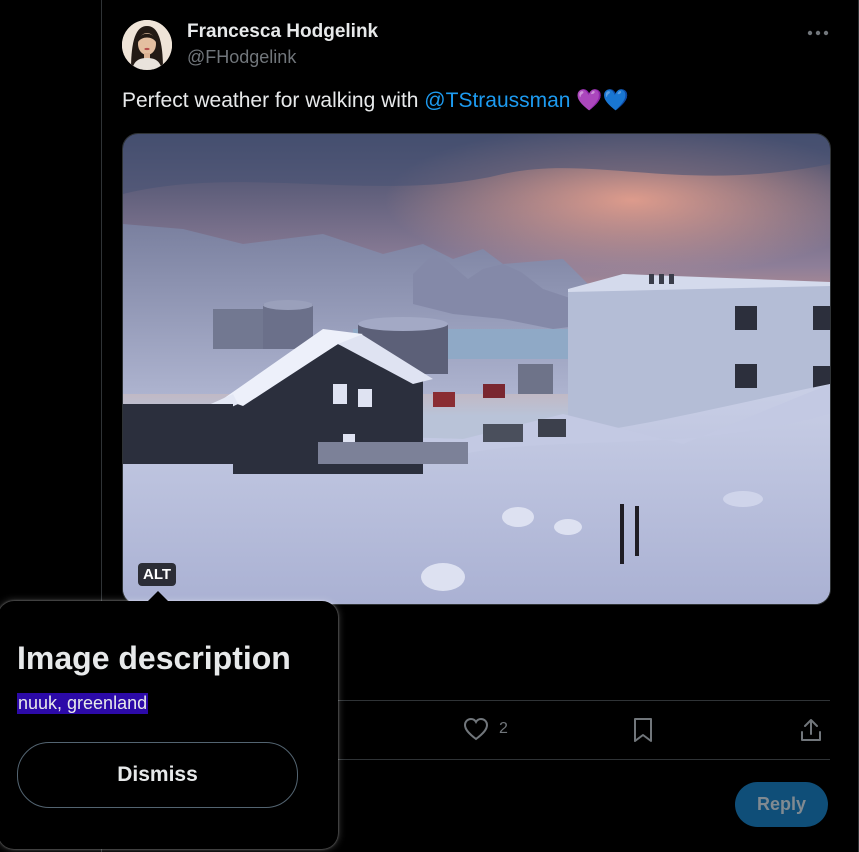 The width and height of the screenshot is (859, 852). I want to click on avatar, so click(147, 45).